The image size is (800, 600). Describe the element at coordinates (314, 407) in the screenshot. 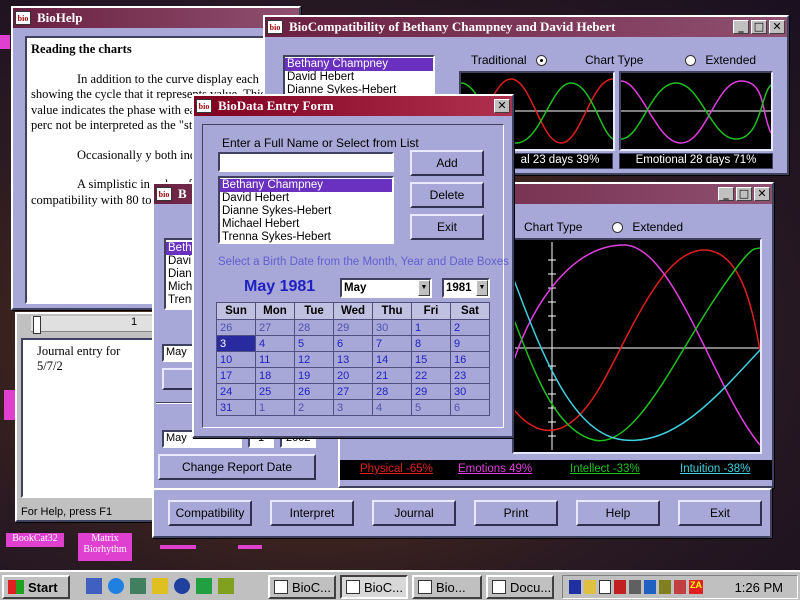

I see `calendar-day: 2` at that location.